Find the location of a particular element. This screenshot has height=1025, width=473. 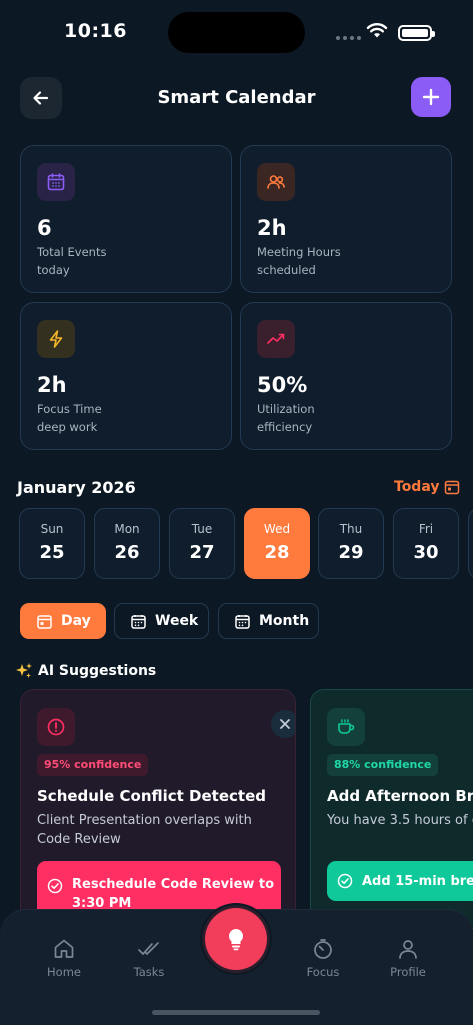

dynamic-island is located at coordinates (236, 32).